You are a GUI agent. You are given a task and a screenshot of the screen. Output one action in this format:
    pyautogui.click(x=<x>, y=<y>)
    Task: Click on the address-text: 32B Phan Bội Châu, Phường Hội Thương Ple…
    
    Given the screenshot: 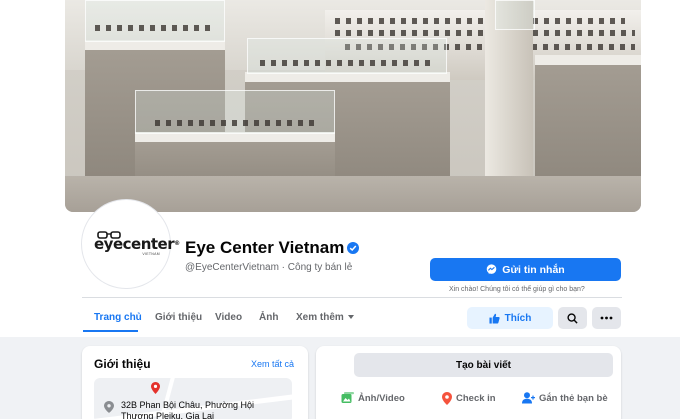 What is the action you would take?
    pyautogui.click(x=188, y=409)
    